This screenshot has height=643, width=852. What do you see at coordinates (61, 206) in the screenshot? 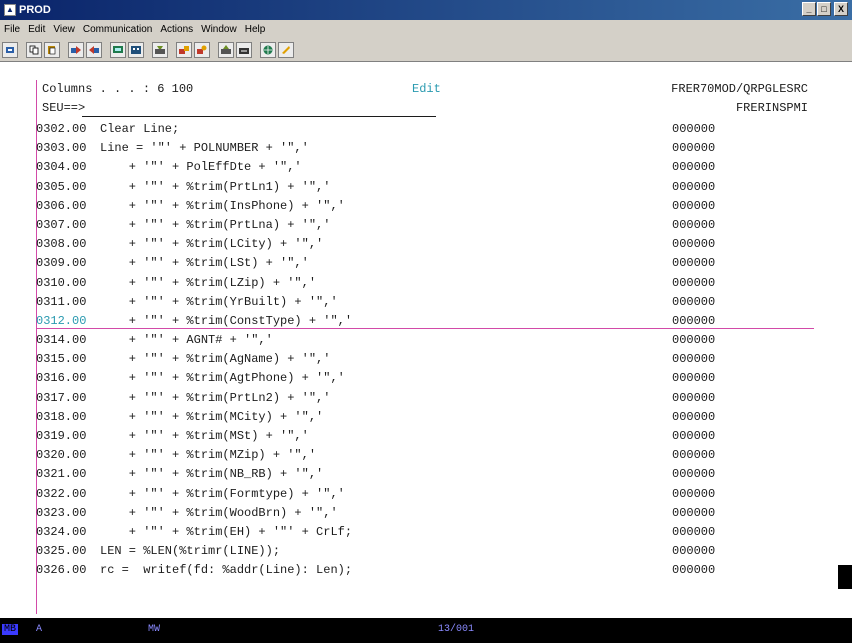
I see `sequence-number: 0306.00` at bounding box center [61, 206].